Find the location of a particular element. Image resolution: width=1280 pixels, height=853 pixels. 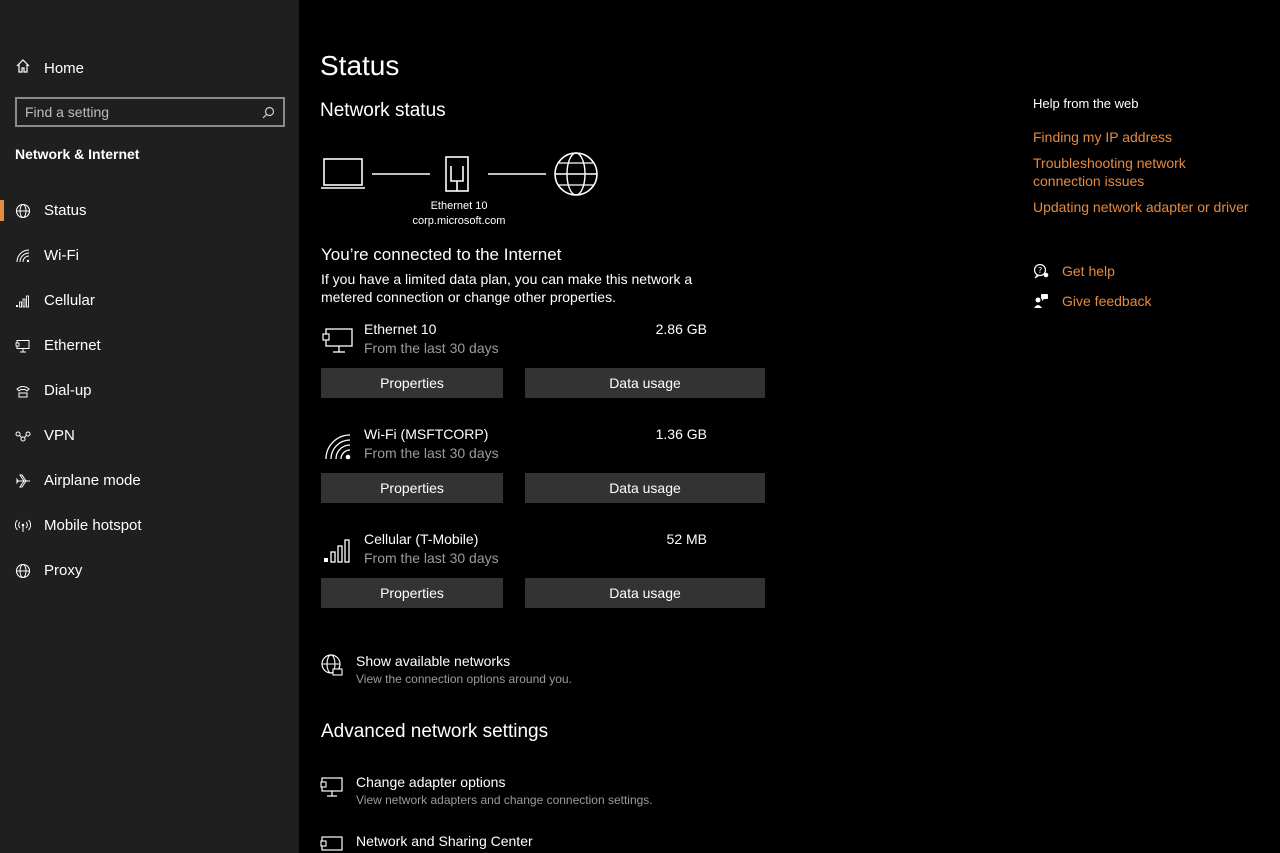

adapter-domain: corp.microsoft.com is located at coordinates (459, 221).